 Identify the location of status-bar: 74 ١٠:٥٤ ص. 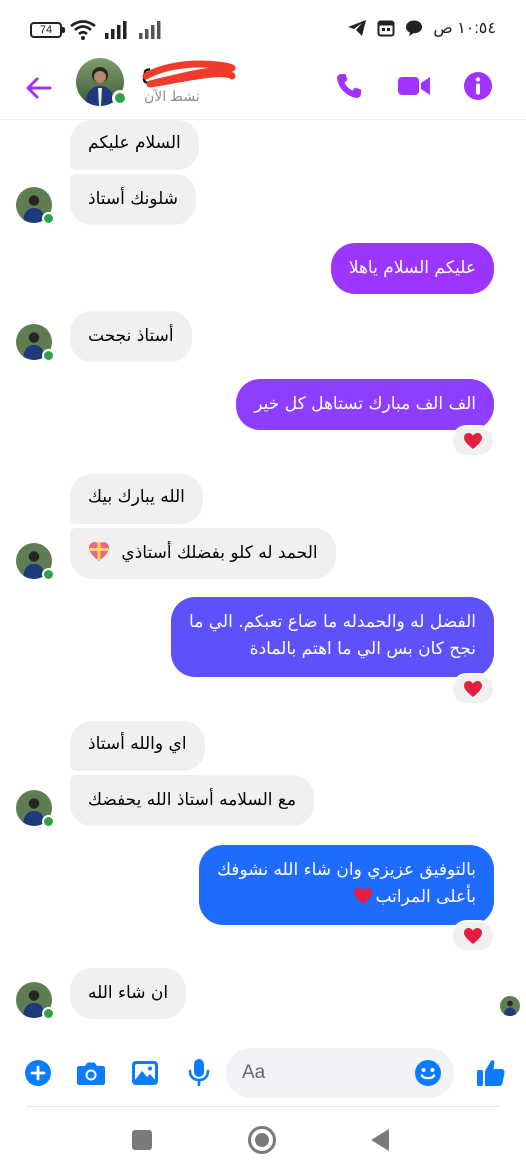
(263, 29).